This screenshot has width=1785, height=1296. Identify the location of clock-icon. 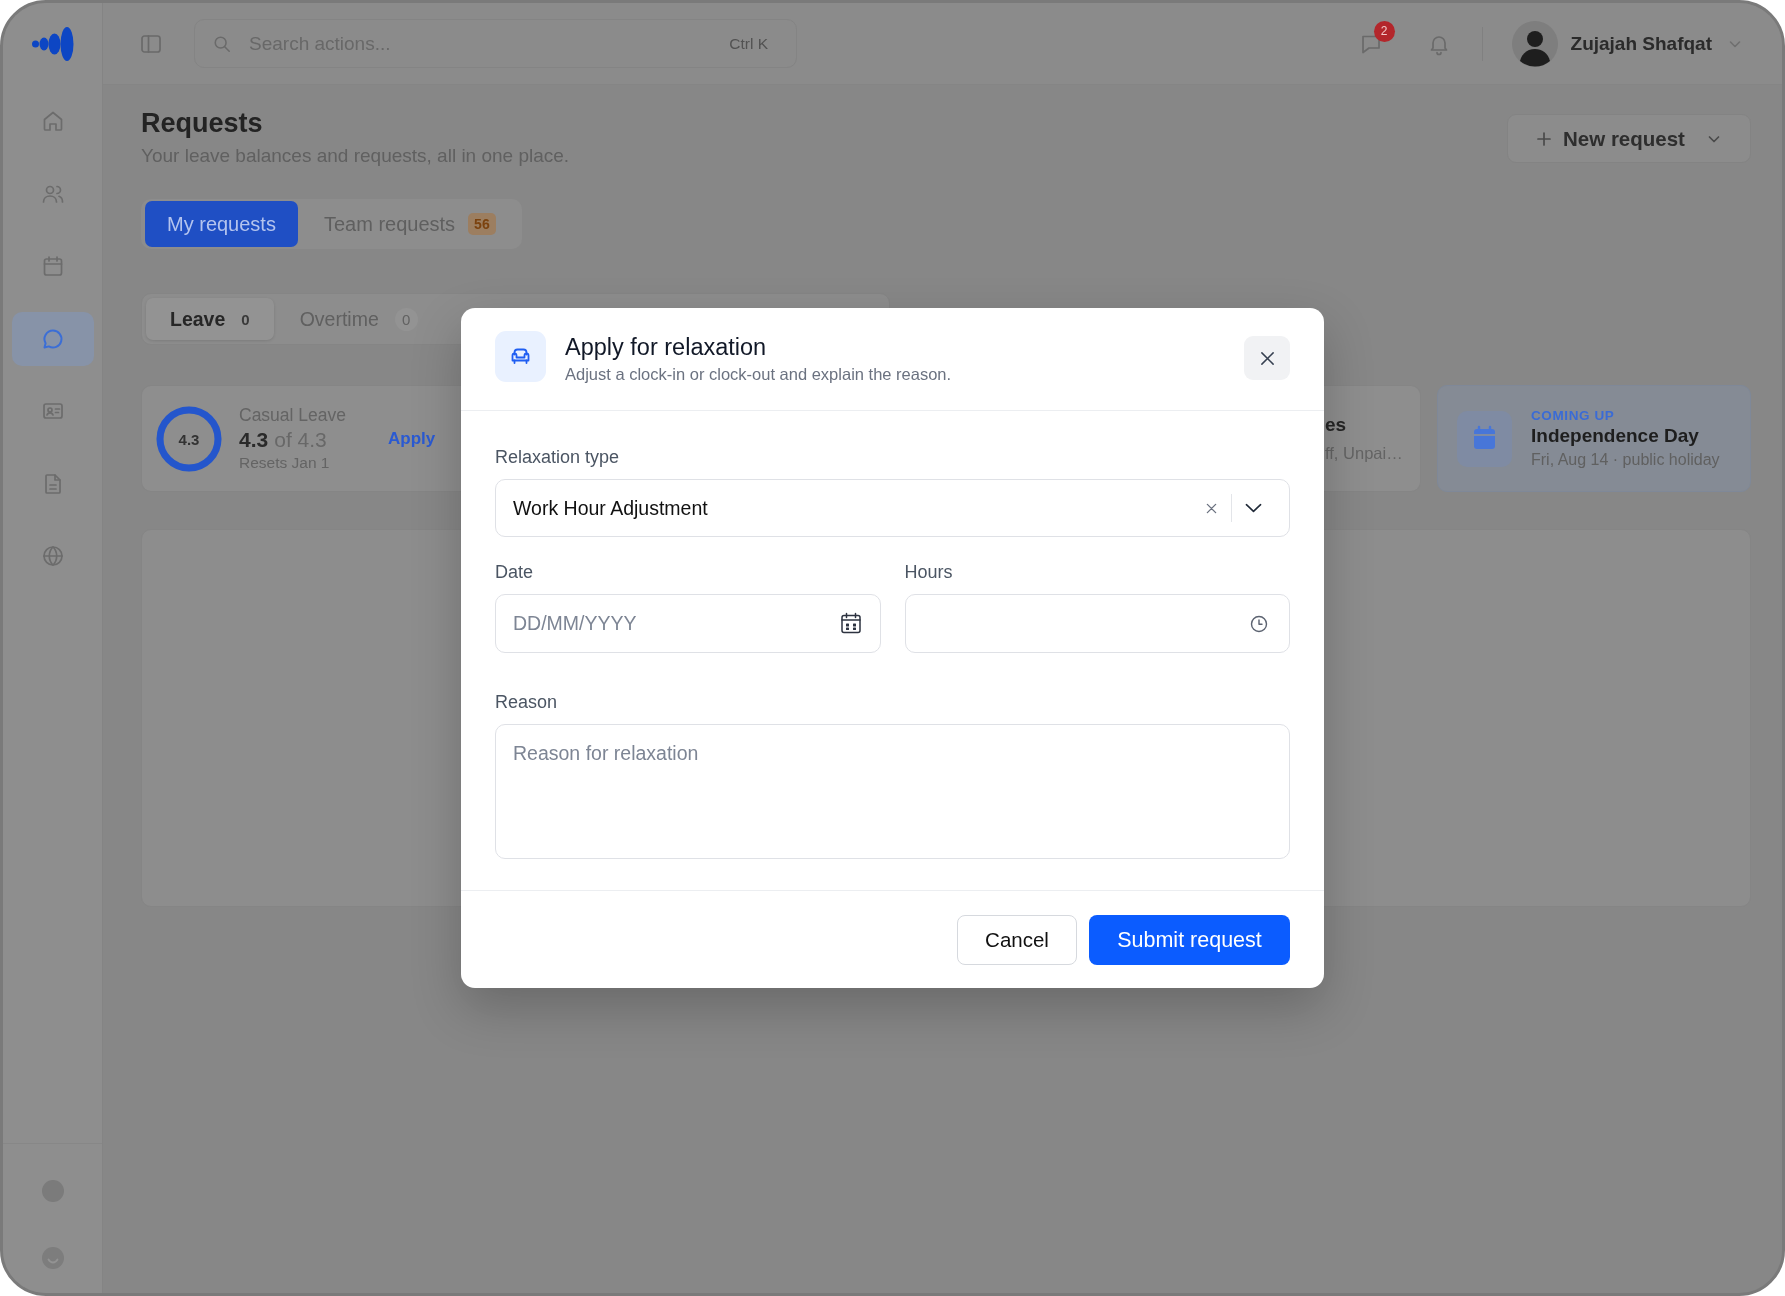
(1259, 623).